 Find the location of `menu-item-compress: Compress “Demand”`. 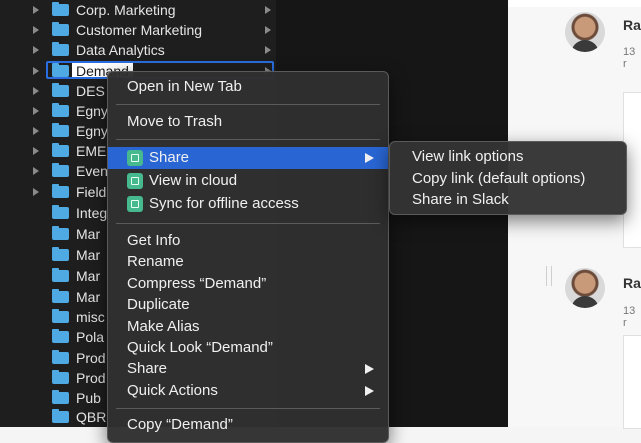

menu-item-compress: Compress “Demand” is located at coordinates (248, 284).